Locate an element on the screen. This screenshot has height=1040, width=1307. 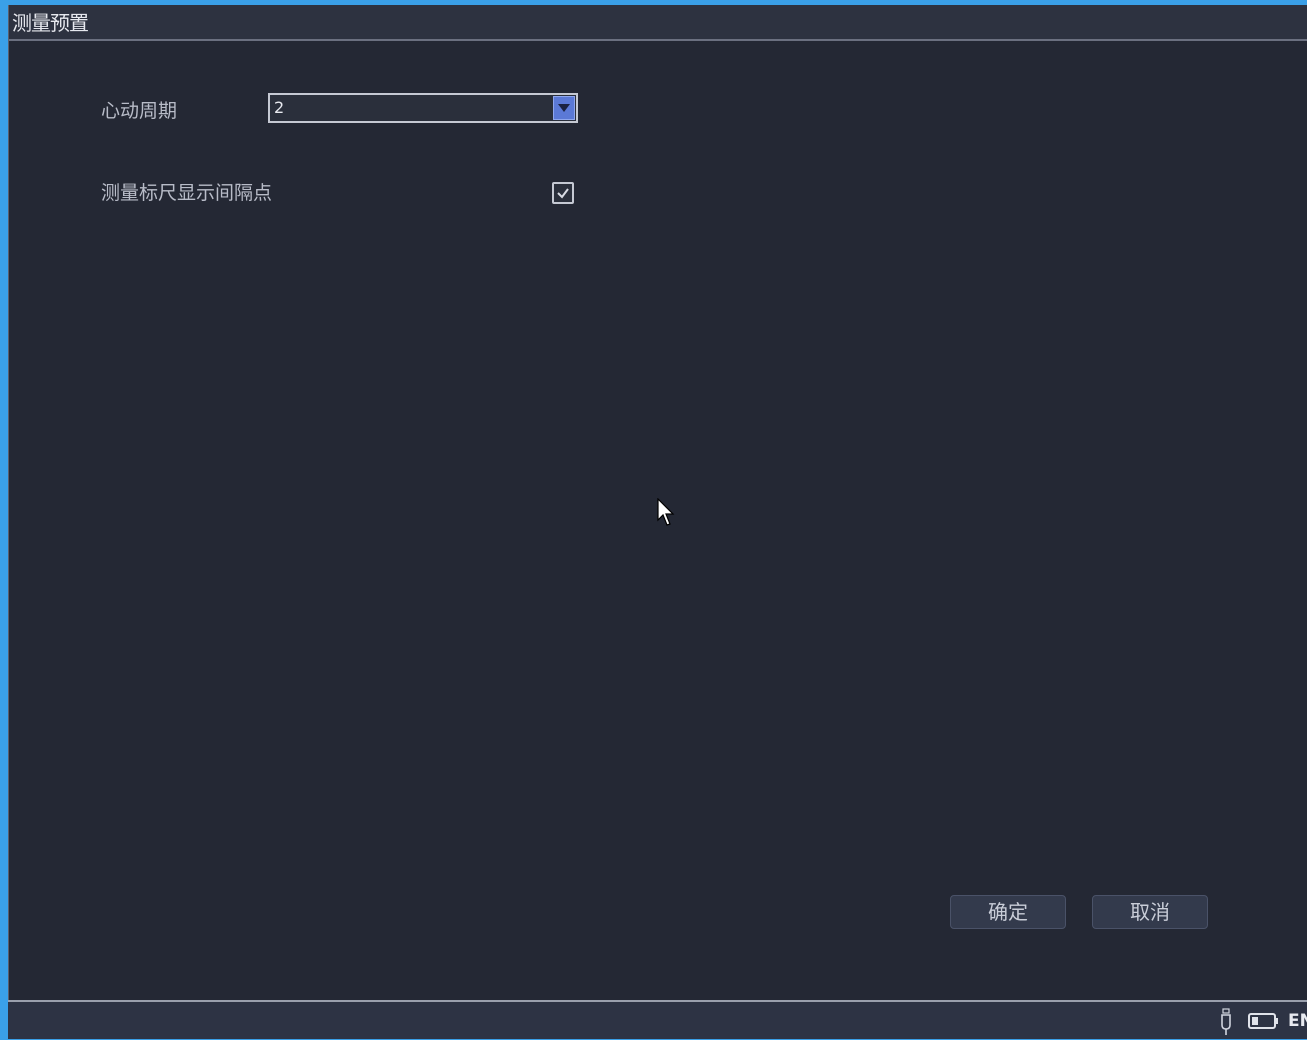
dropdown-arrow-icon is located at coordinates (564, 108).